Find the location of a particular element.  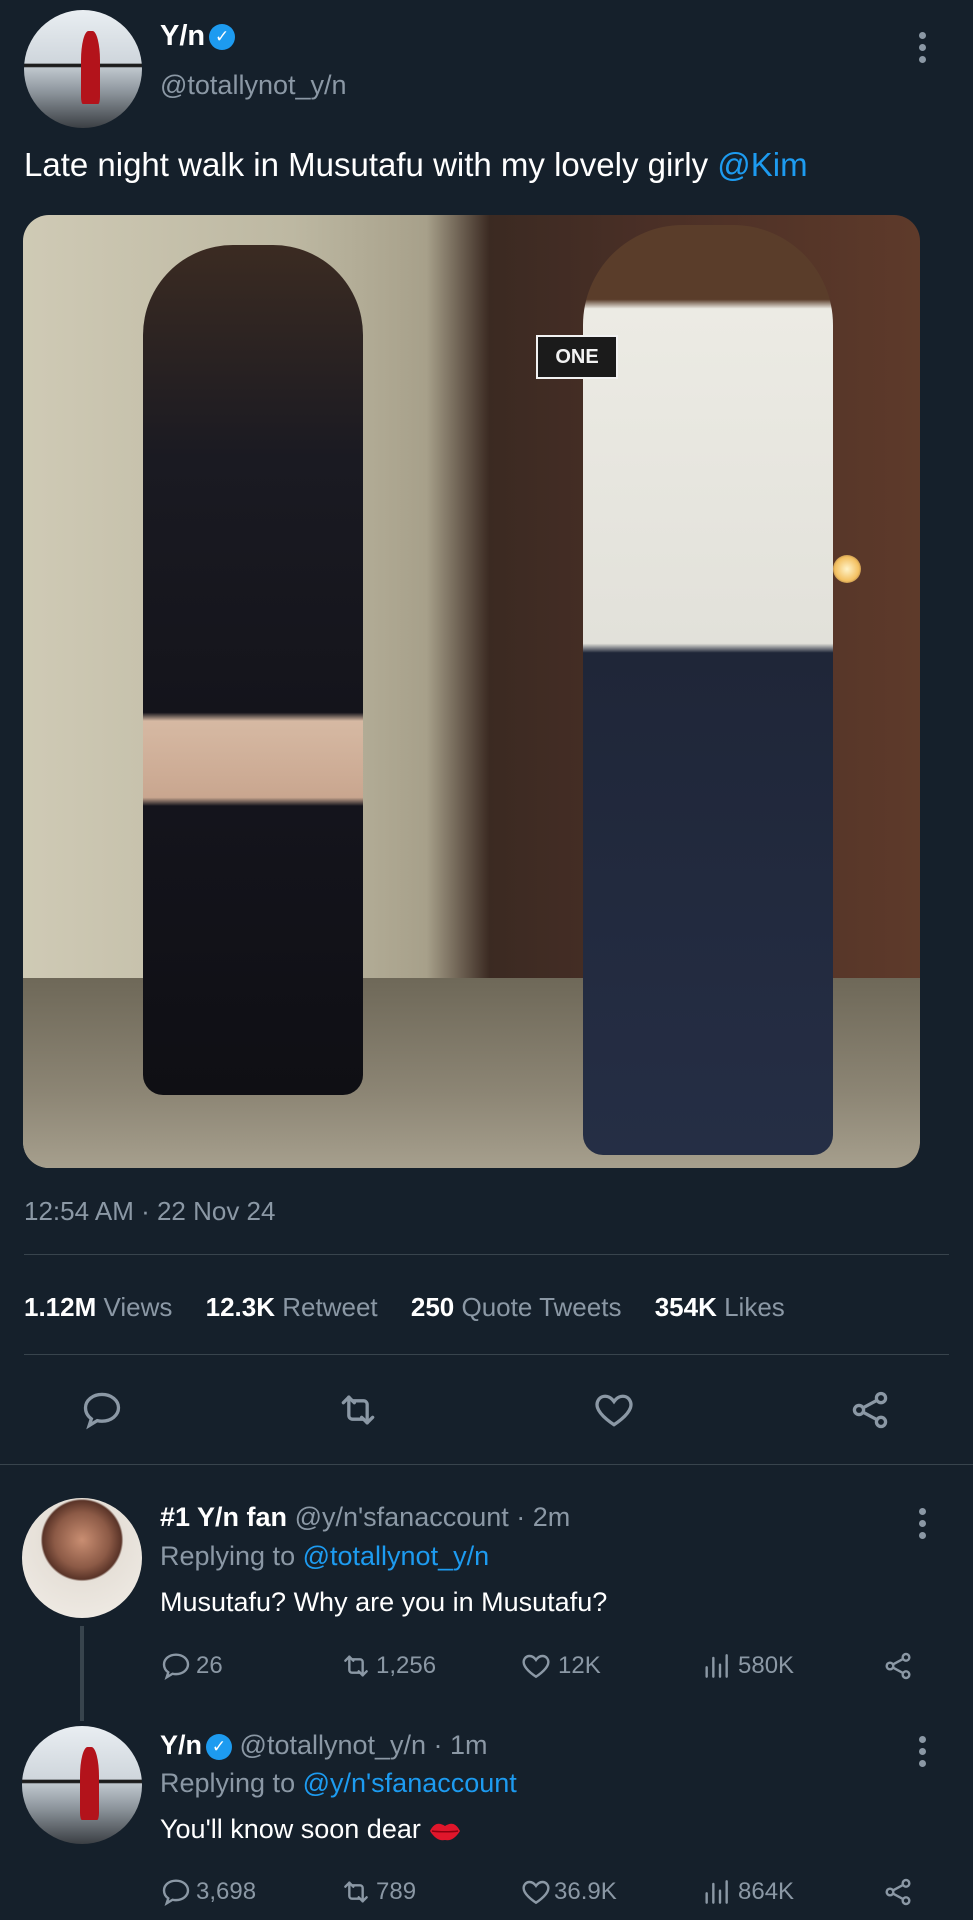

reply-count-button: 26 is located at coordinates (191, 1666).